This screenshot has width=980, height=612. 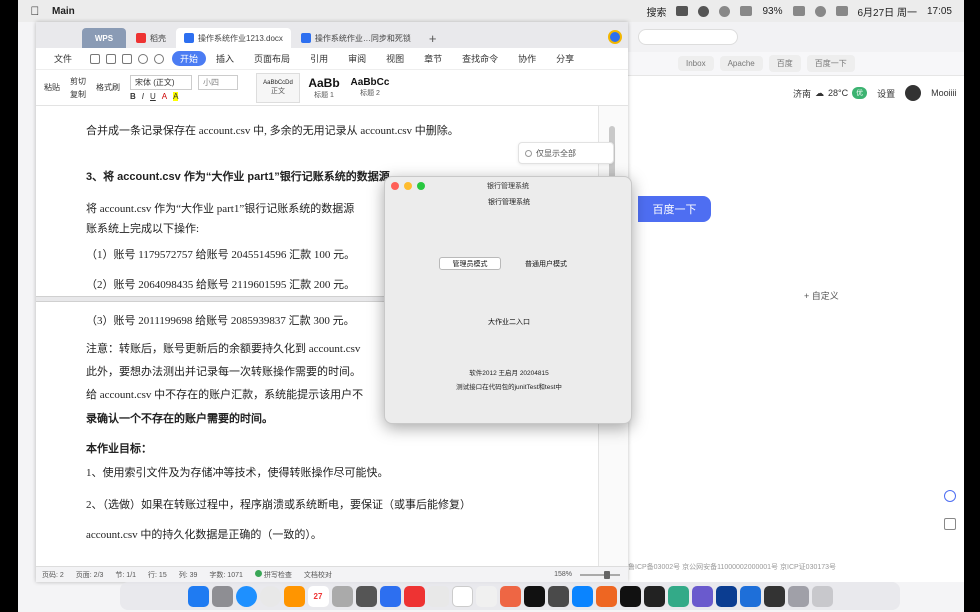 What do you see at coordinates (318, 575) in the screenshot?
I see `doc-proofread: 文档校对` at bounding box center [318, 575].